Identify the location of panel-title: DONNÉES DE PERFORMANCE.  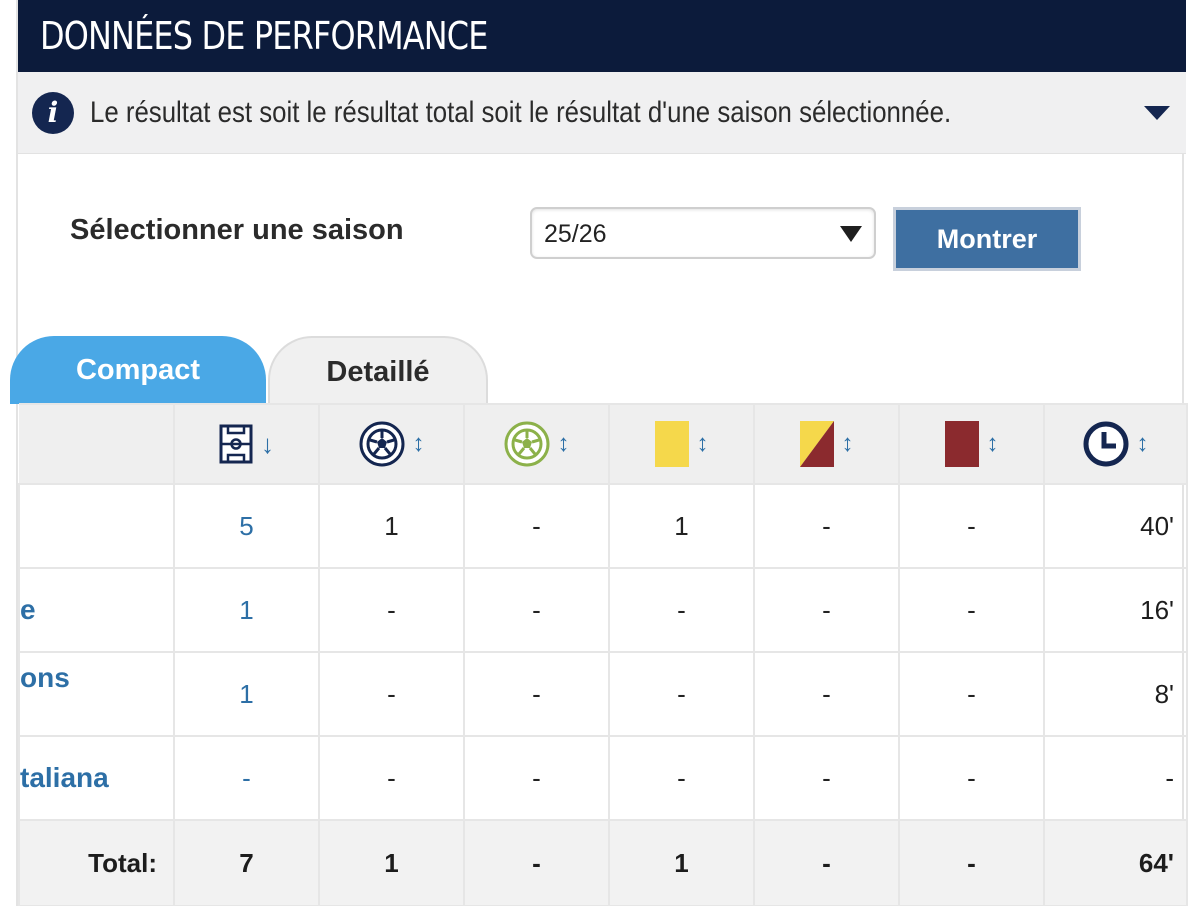
(264, 36).